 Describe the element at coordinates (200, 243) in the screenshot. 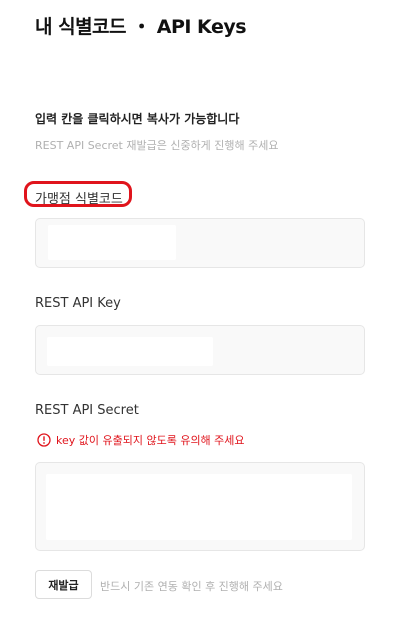

I see `merchant-code-field` at that location.